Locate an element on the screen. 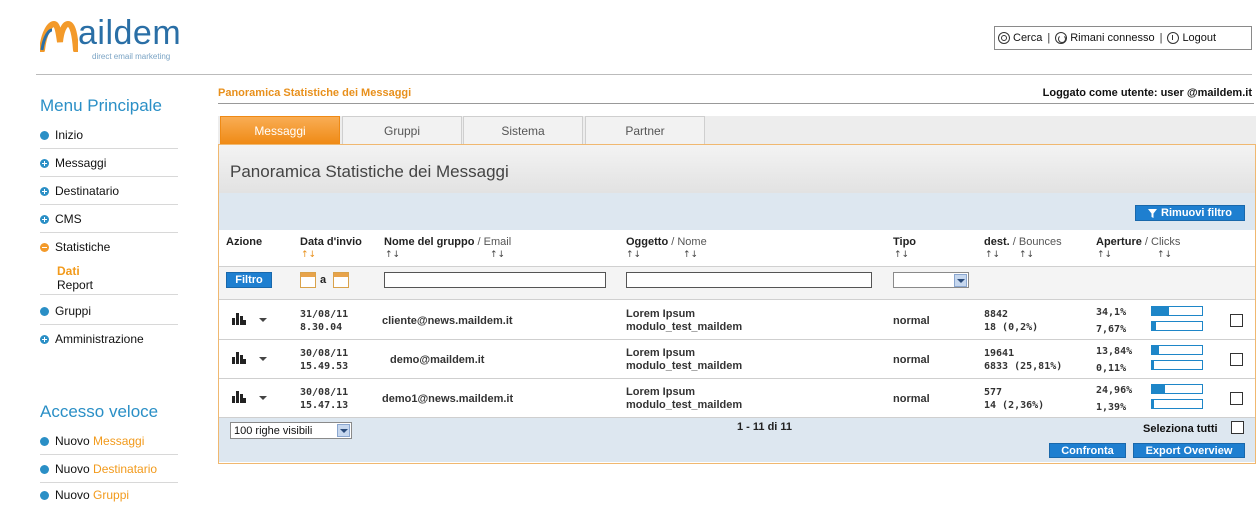 The width and height of the screenshot is (1258, 507). tab-messaggi: Messaggi is located at coordinates (280, 130).